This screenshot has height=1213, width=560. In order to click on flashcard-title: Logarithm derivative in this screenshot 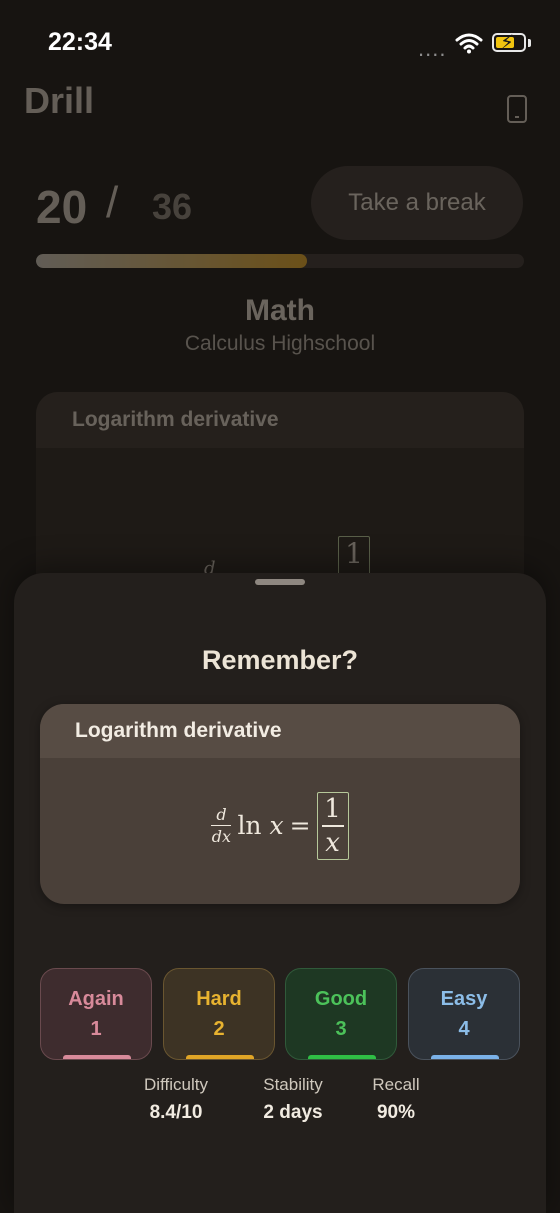, I will do `click(280, 731)`.